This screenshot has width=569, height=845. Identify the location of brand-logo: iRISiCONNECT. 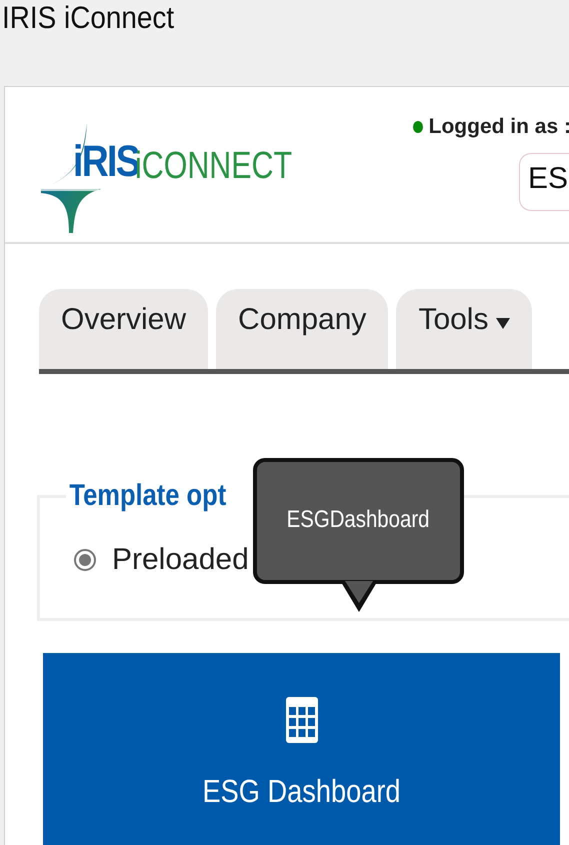
(177, 175).